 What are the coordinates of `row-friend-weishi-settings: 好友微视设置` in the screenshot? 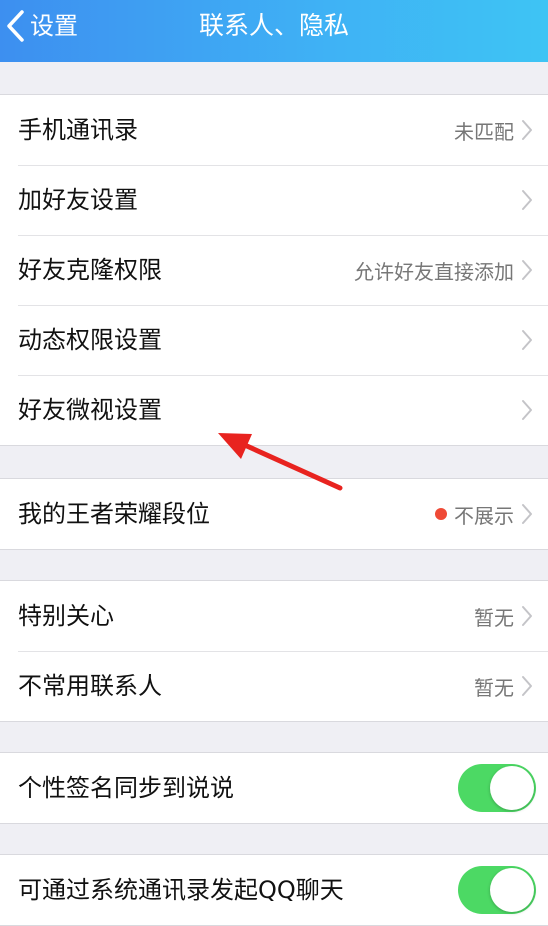 It's located at (274, 410).